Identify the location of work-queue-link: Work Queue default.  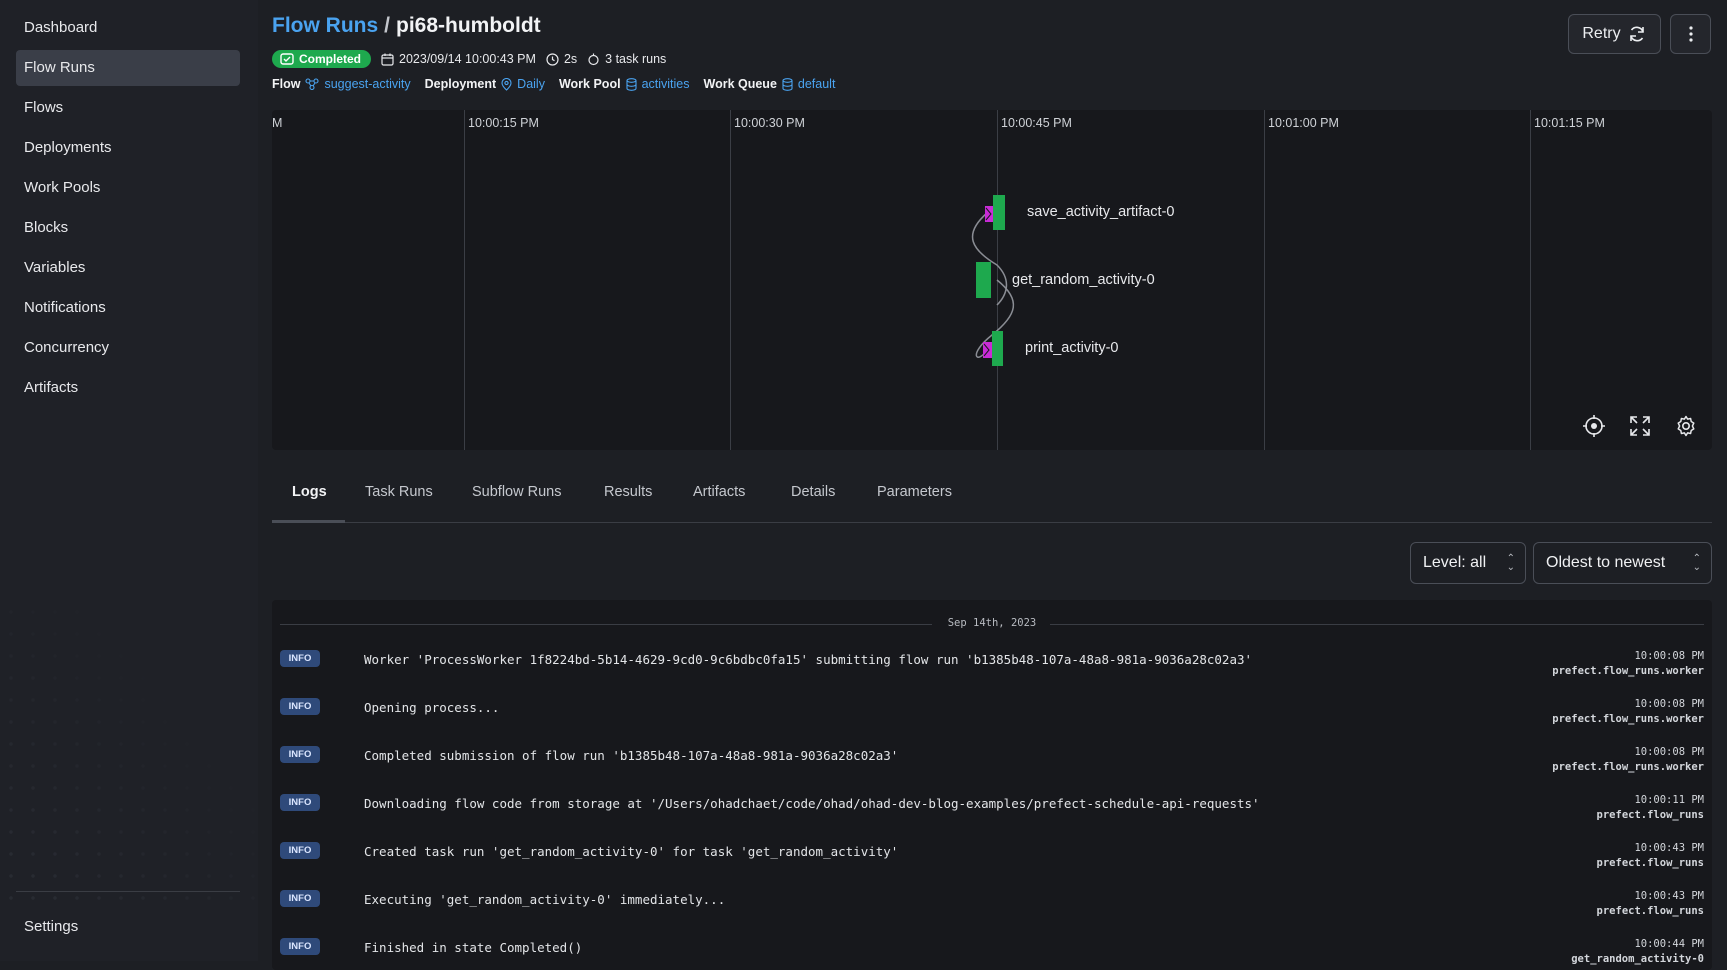
(770, 84).